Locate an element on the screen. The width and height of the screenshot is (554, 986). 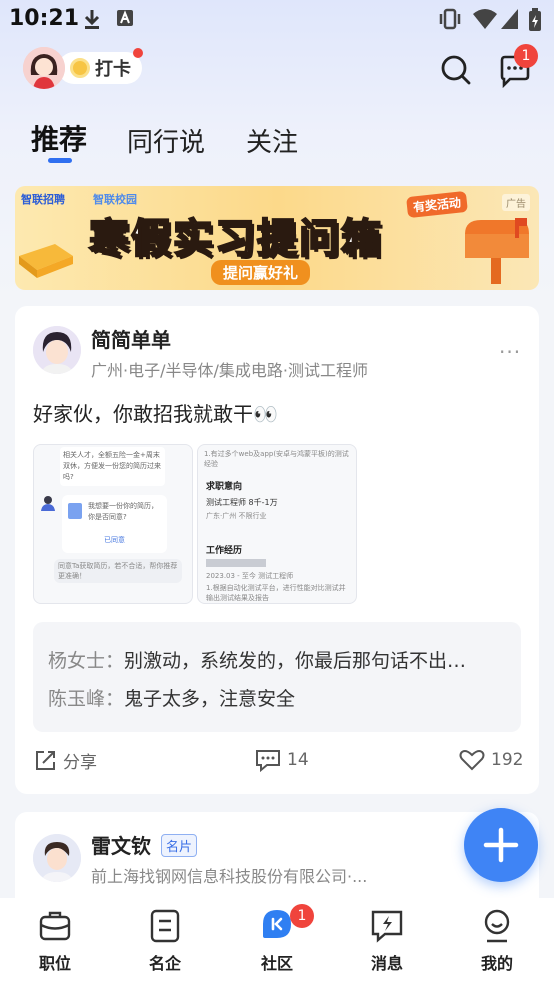
resume-period: 2023.03 - 至今 测试工程师 is located at coordinates (250, 576).